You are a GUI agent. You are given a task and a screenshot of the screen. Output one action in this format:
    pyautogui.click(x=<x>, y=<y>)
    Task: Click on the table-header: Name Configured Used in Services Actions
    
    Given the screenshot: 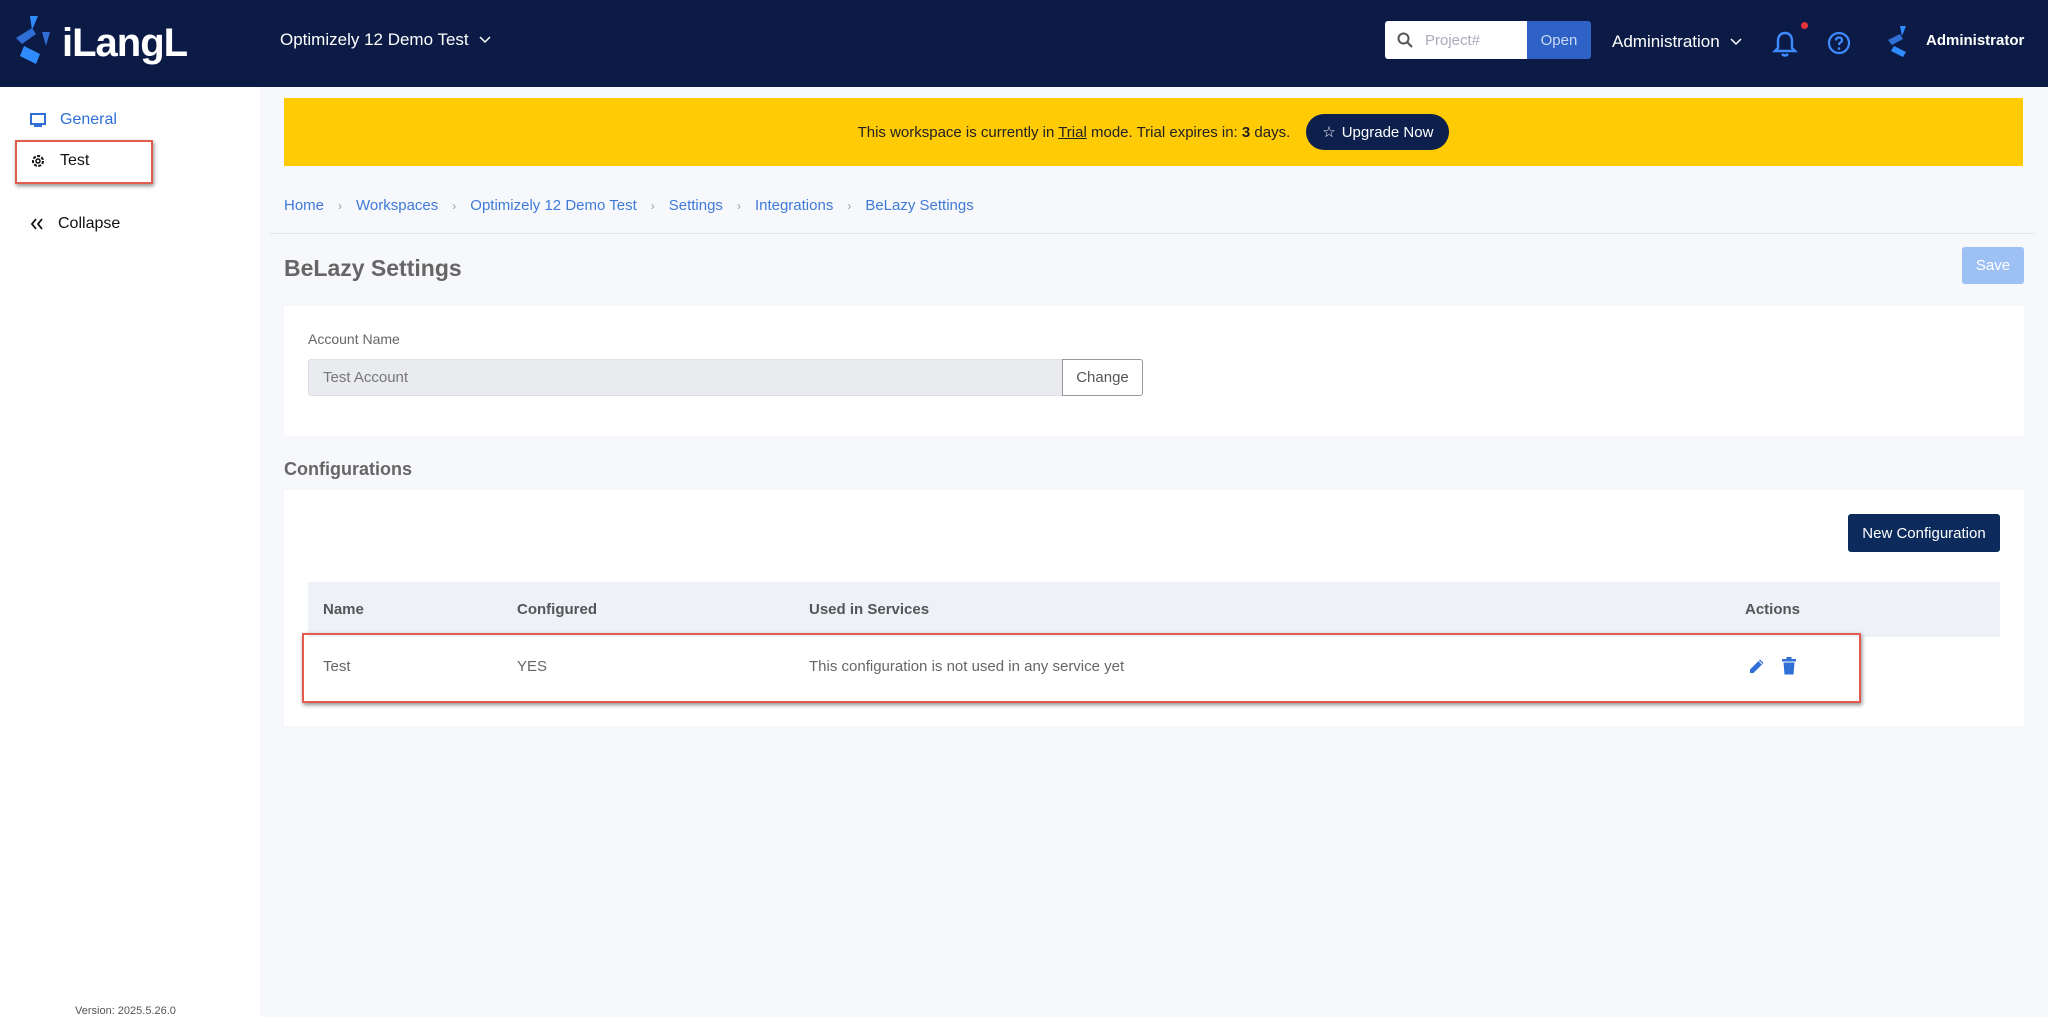 What is the action you would take?
    pyautogui.click(x=1154, y=609)
    